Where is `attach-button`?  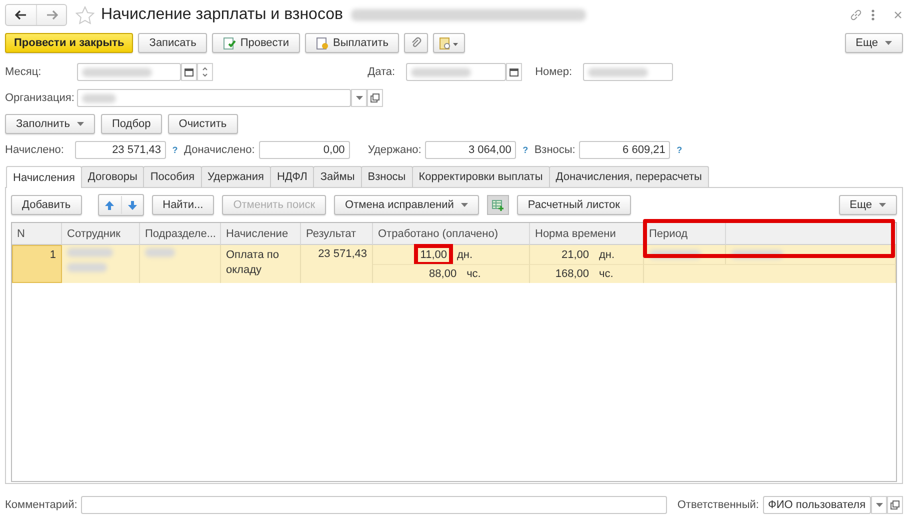
attach-button is located at coordinates (416, 43).